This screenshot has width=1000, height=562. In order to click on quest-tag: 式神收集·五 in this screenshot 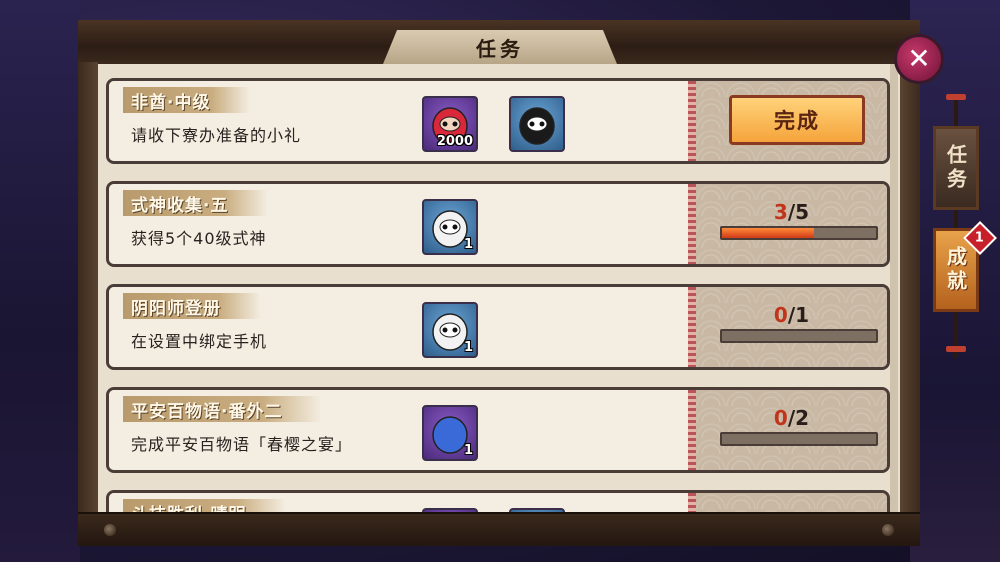, I will do `click(196, 203)`.